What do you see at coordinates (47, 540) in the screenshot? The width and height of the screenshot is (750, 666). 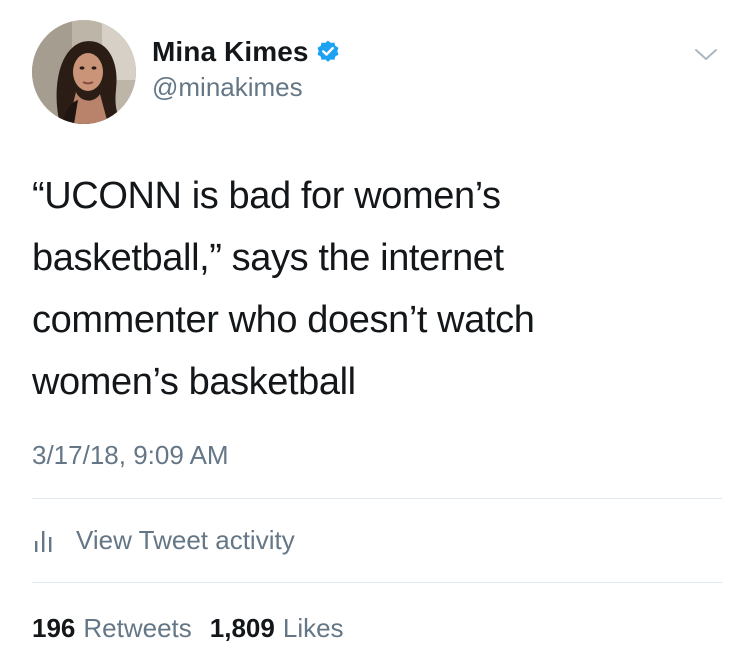 I see `bar-chart-icon` at bounding box center [47, 540].